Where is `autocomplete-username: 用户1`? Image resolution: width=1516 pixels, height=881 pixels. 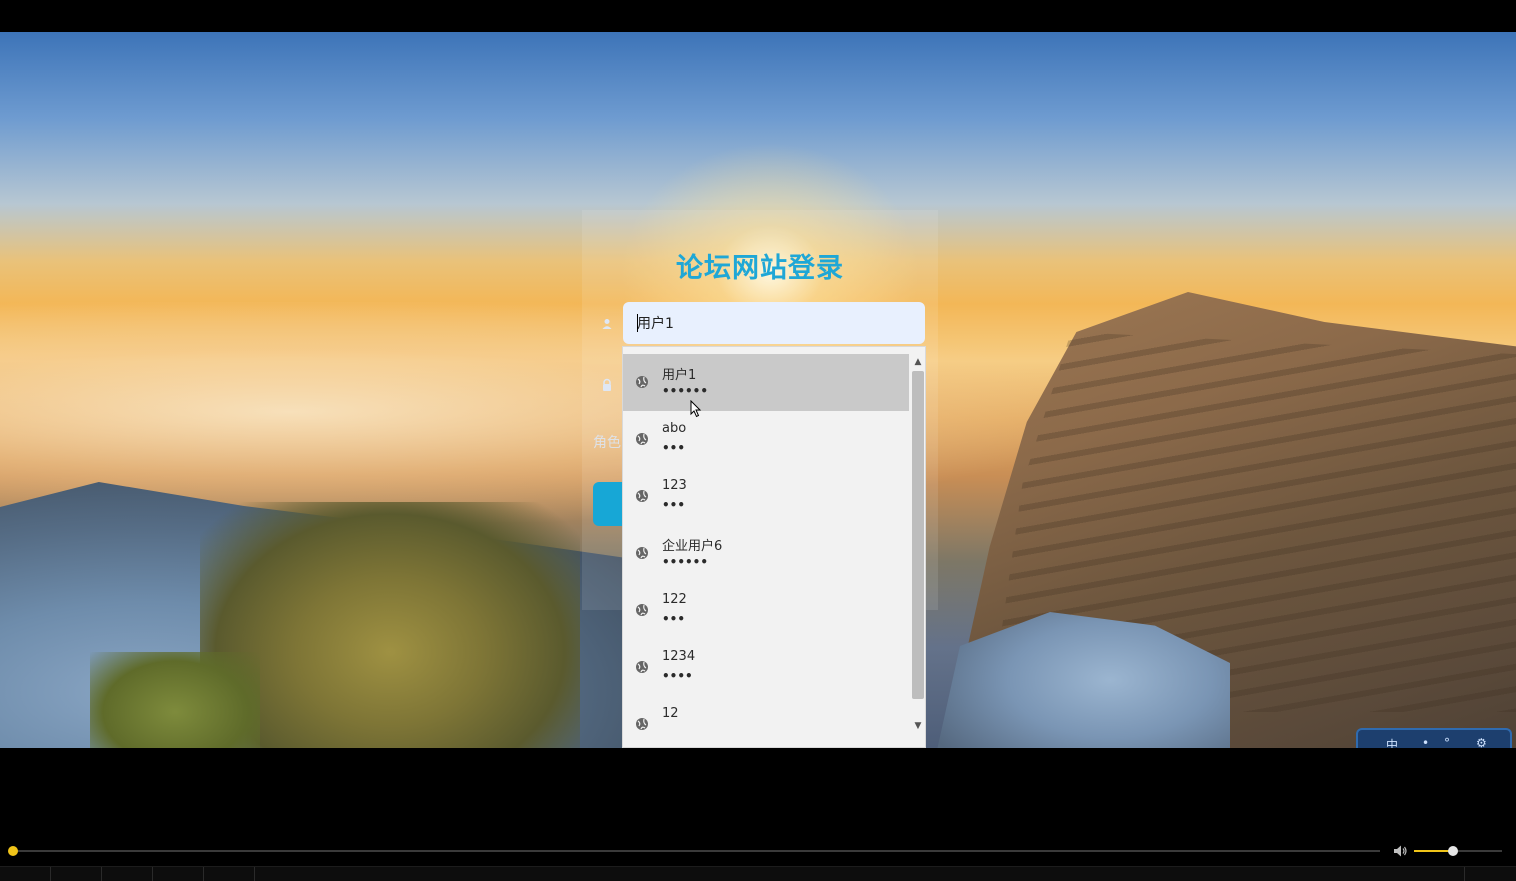 autocomplete-username: 用户1 is located at coordinates (679, 375).